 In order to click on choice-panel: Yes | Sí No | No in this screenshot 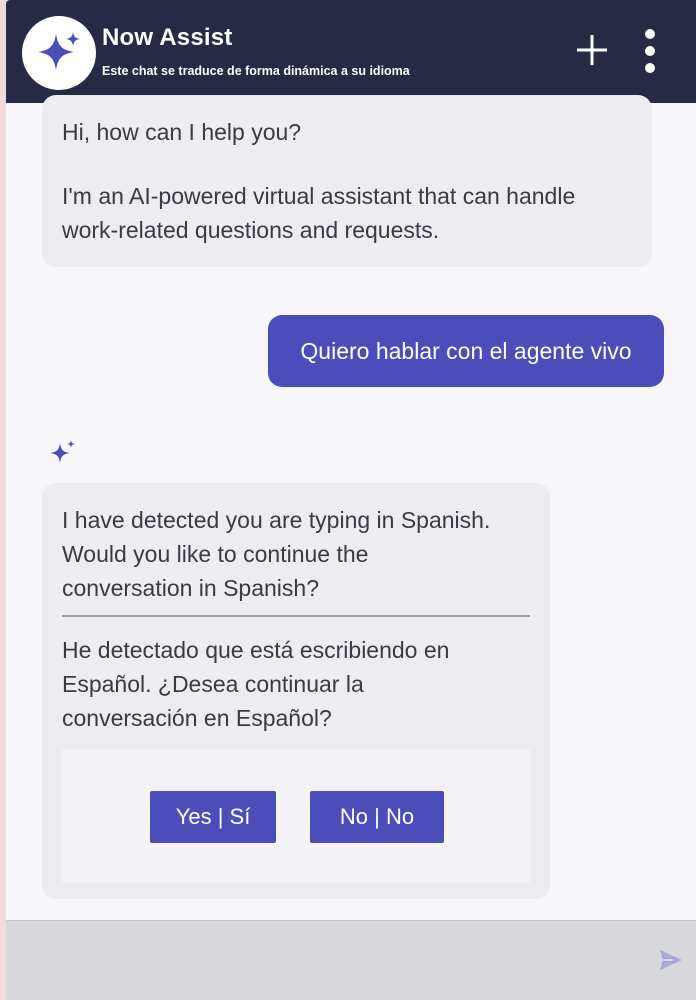, I will do `click(296, 816)`.